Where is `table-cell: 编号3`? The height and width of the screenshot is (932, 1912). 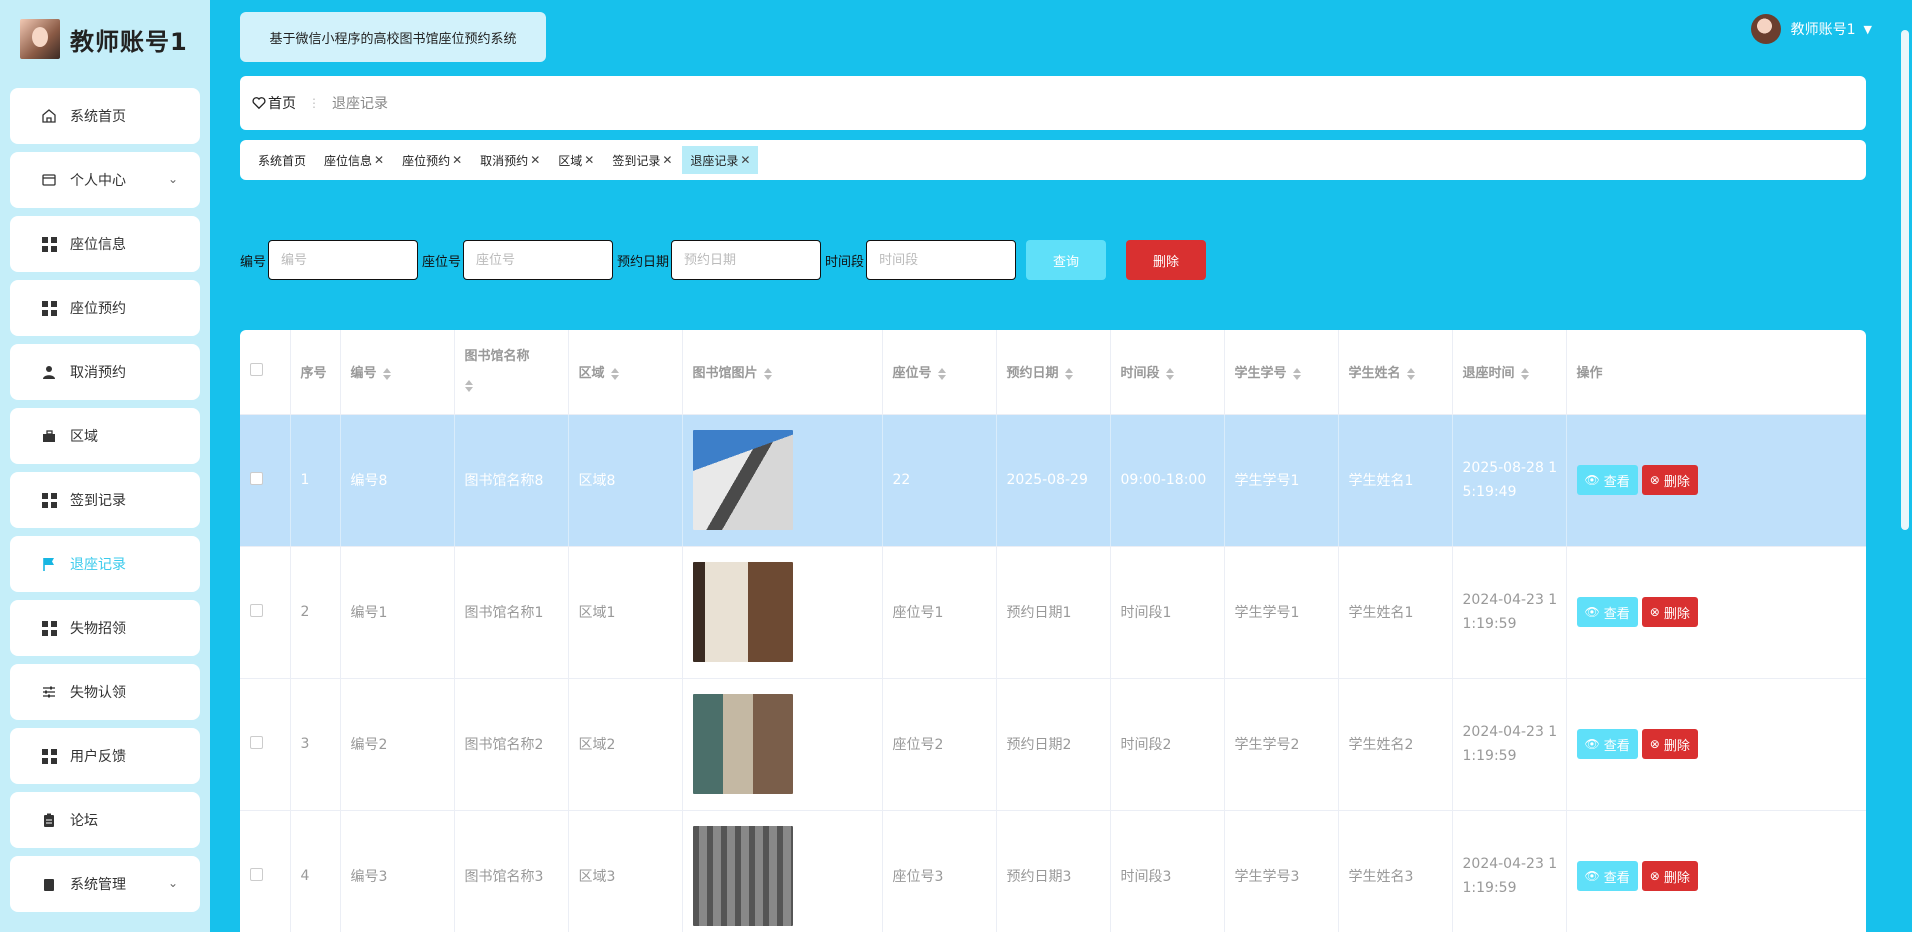
table-cell: 编号3 is located at coordinates (397, 871).